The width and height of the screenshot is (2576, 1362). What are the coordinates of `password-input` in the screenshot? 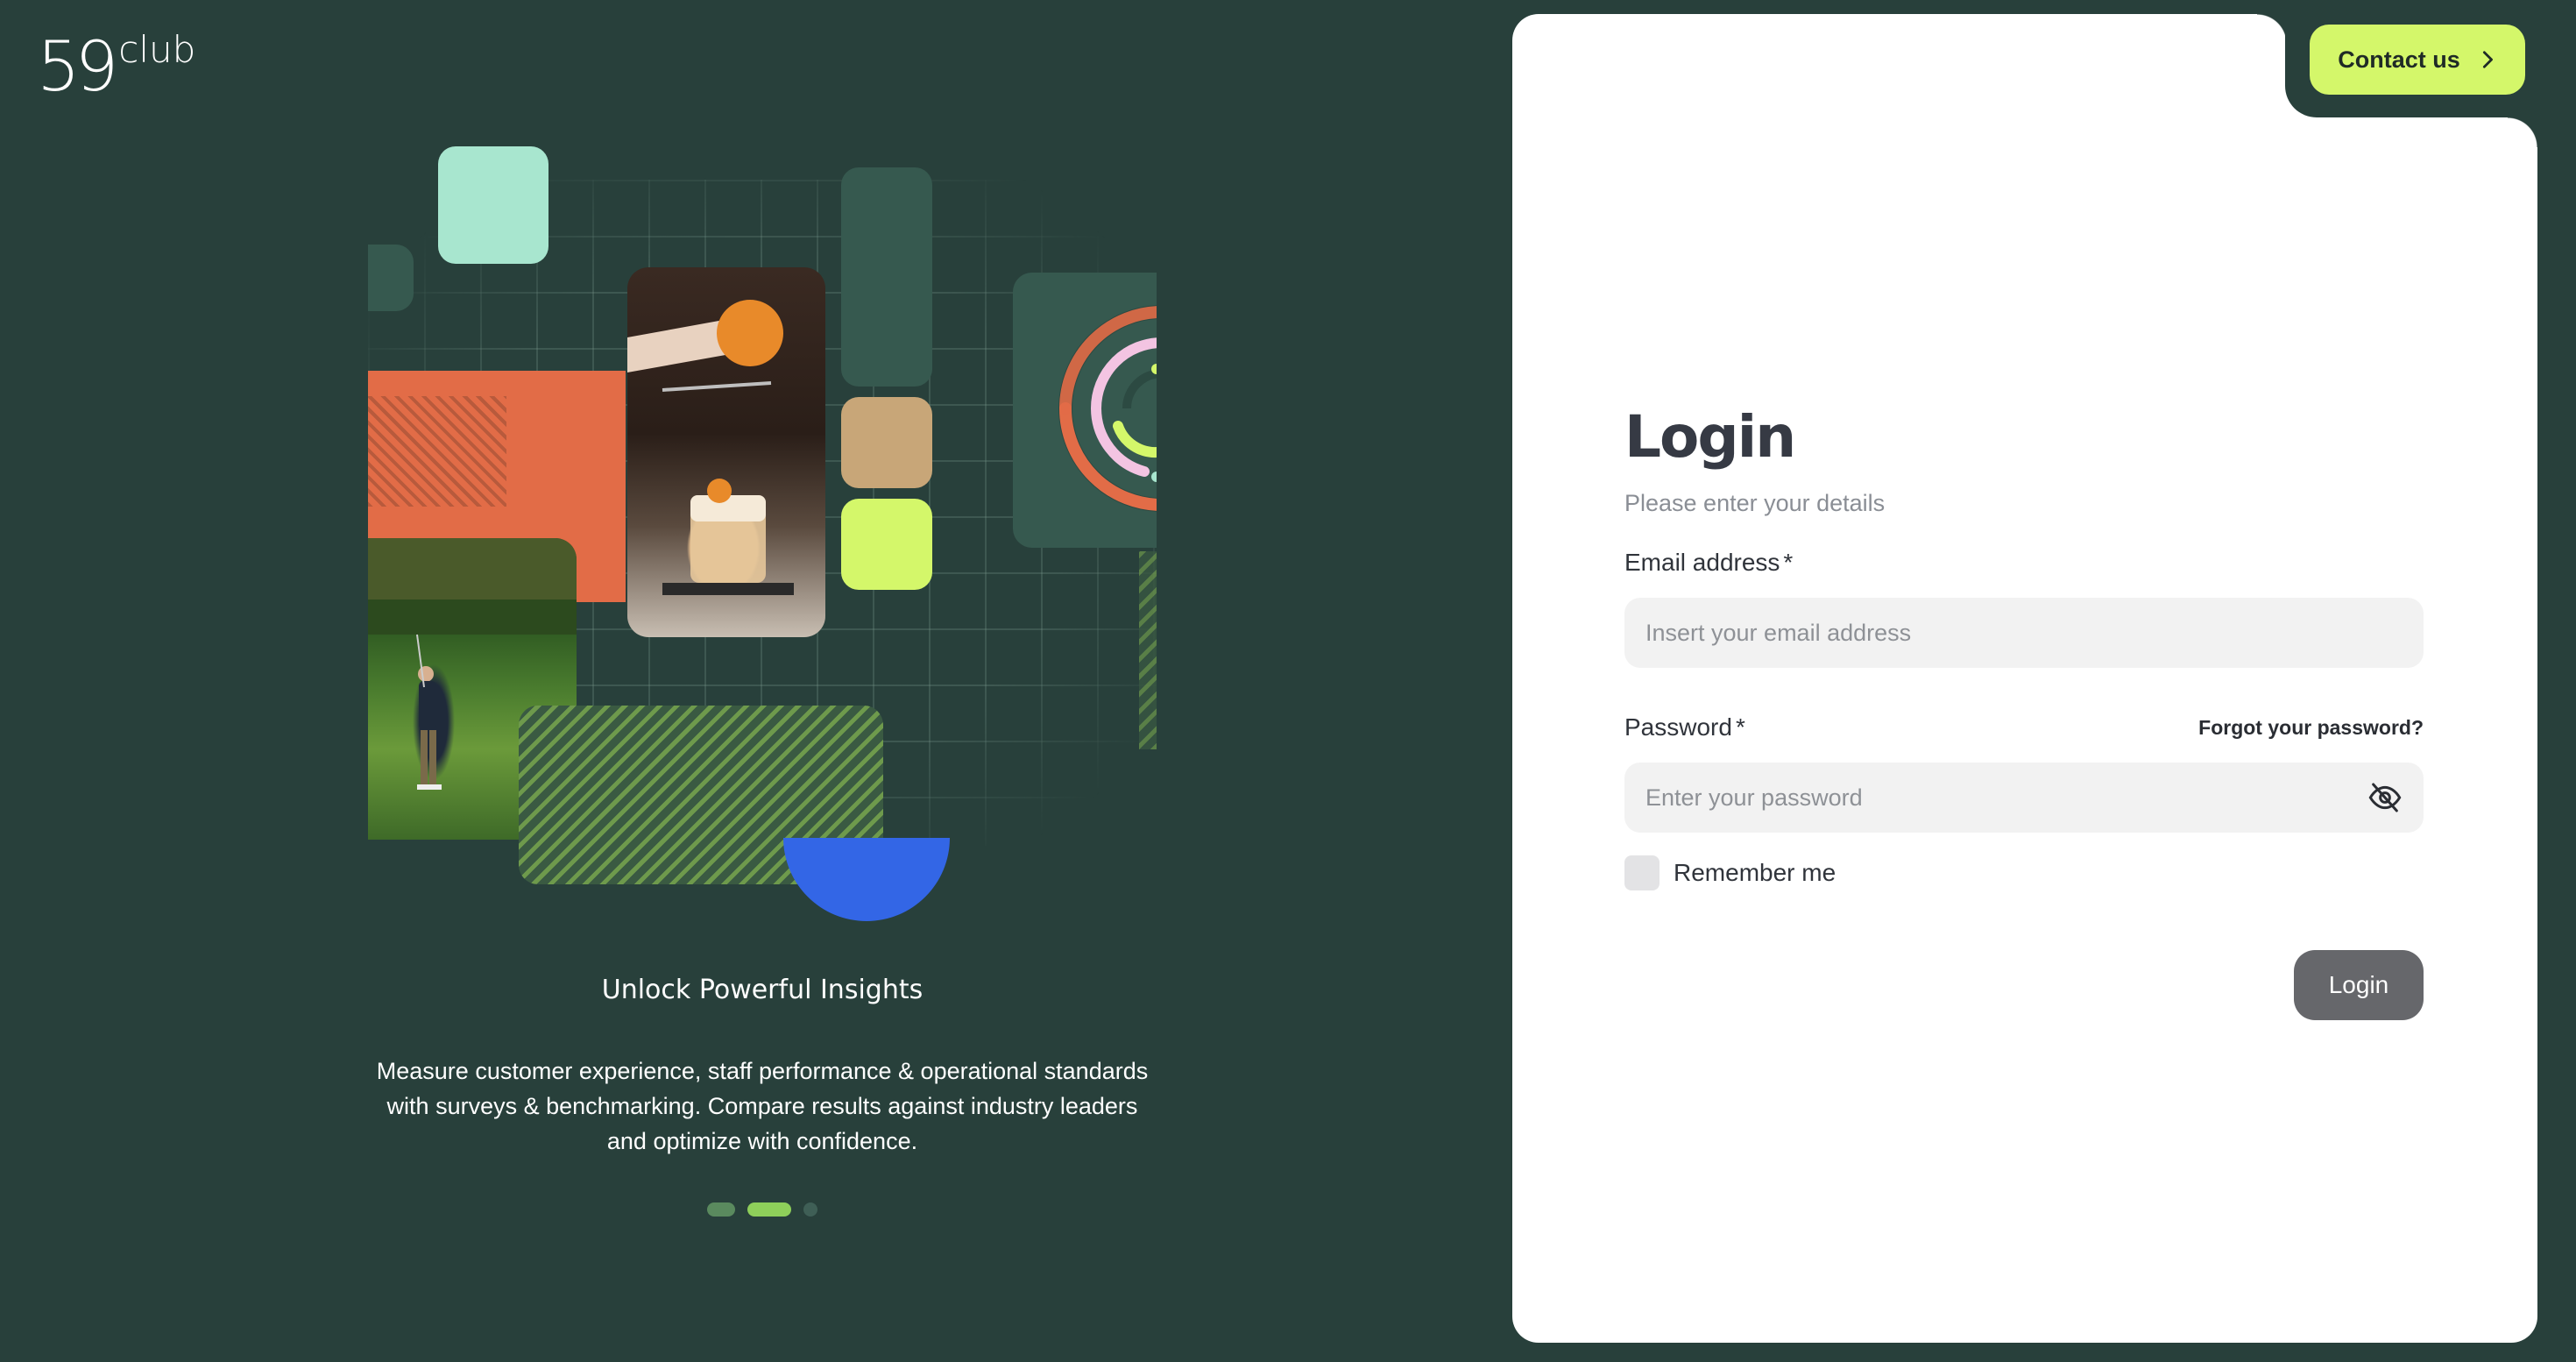 It's located at (2024, 798).